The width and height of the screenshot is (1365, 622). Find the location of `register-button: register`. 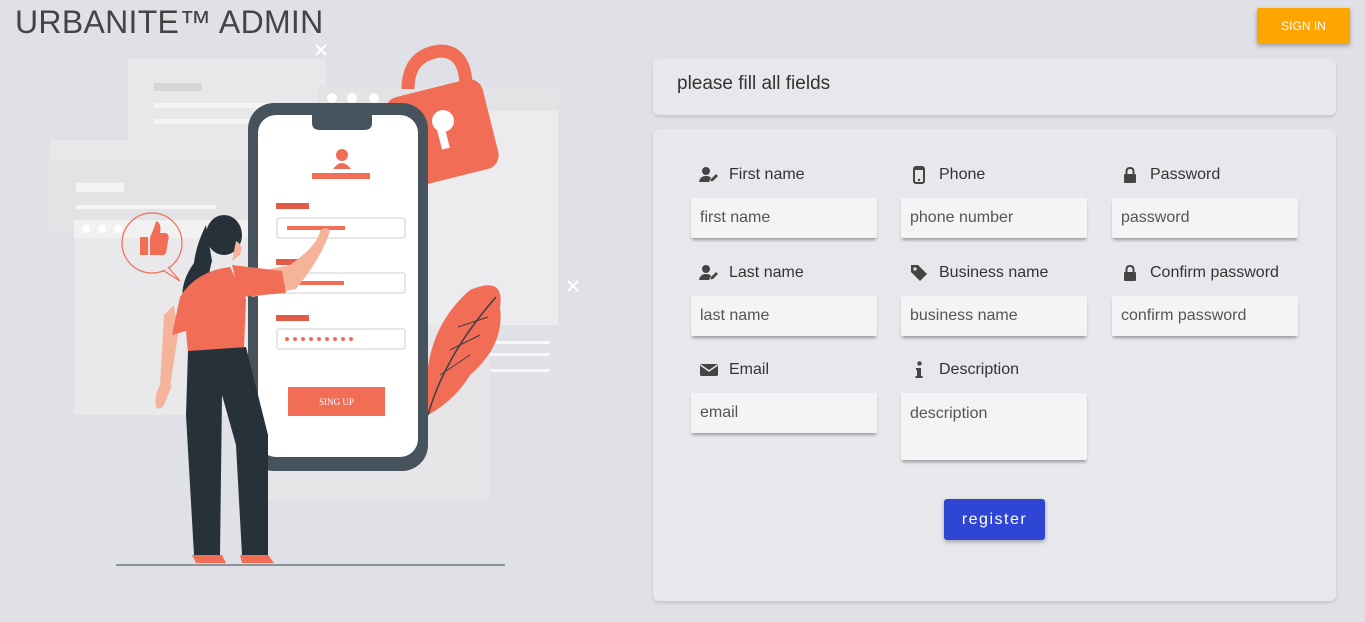

register-button: register is located at coordinates (994, 519).